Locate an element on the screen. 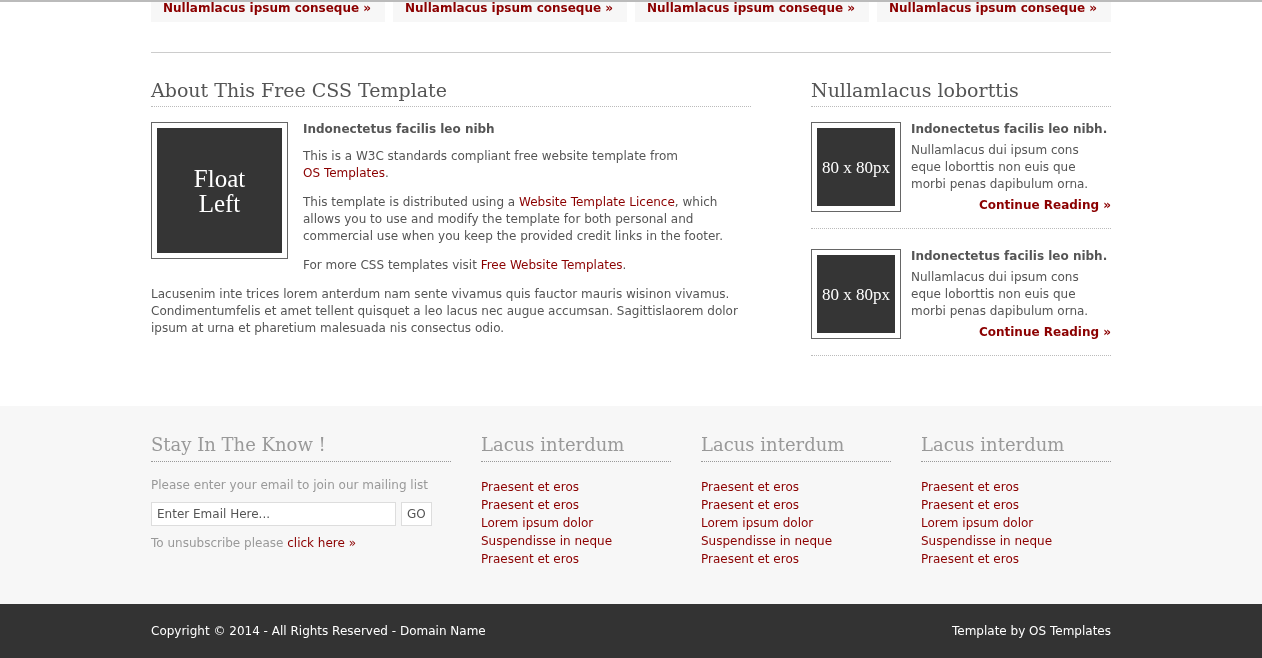  subheading: Indonectetus facilis leo nibh is located at coordinates (399, 129).